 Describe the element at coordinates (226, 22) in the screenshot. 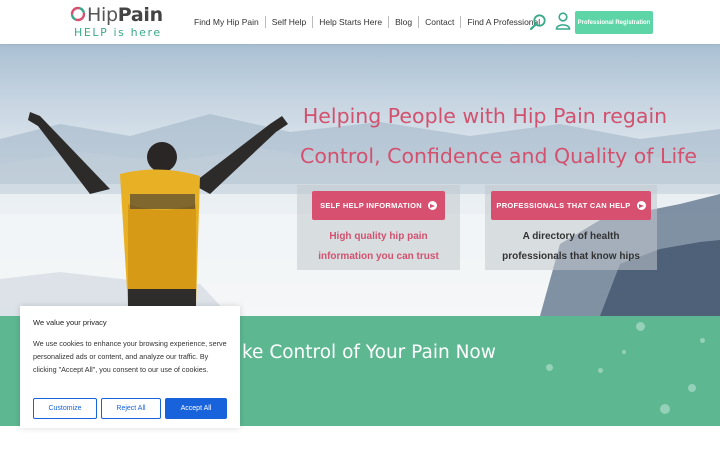

I see `nav-find-my-hip-pain: Find My Hip Pain` at that location.